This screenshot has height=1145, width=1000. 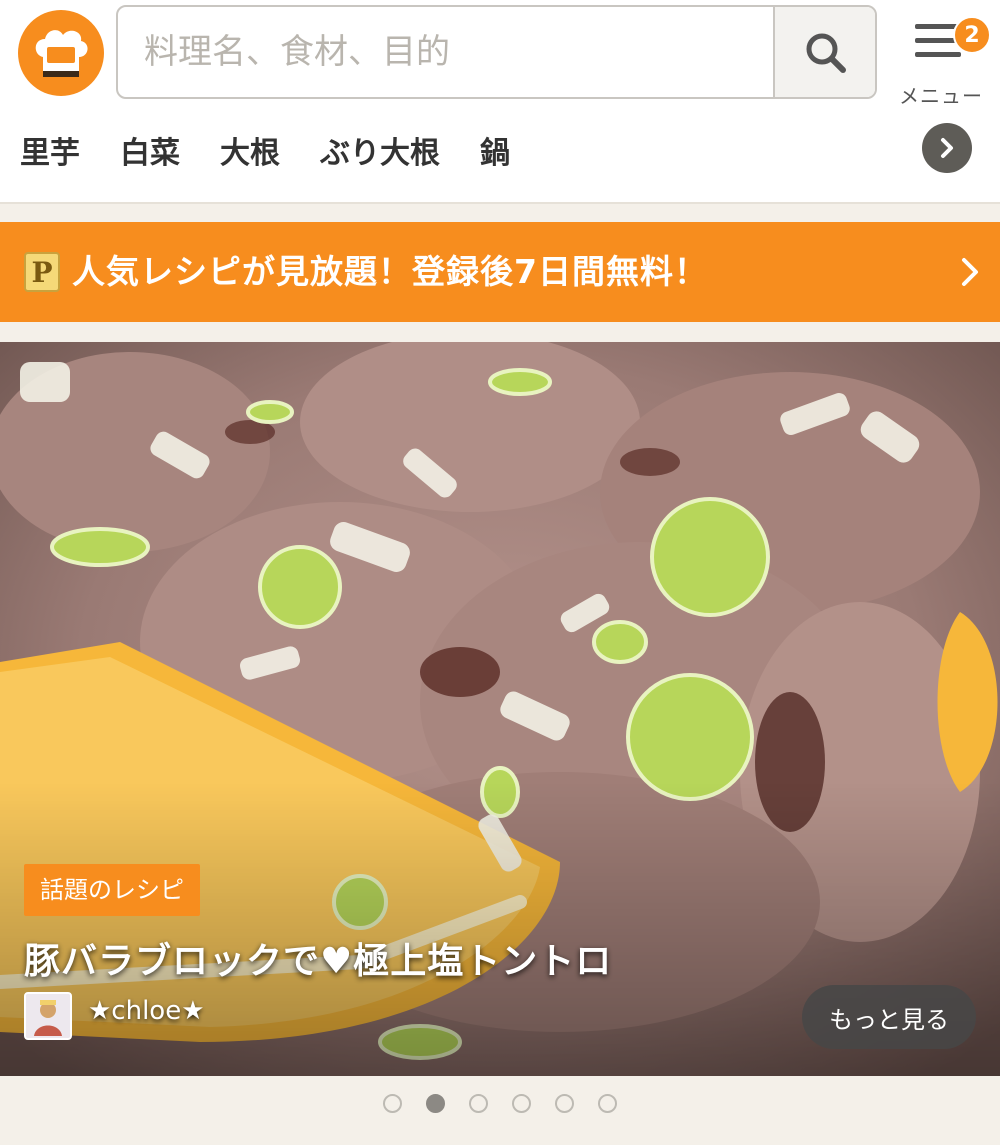 What do you see at coordinates (972, 35) in the screenshot?
I see `notification-badge: 2` at bounding box center [972, 35].